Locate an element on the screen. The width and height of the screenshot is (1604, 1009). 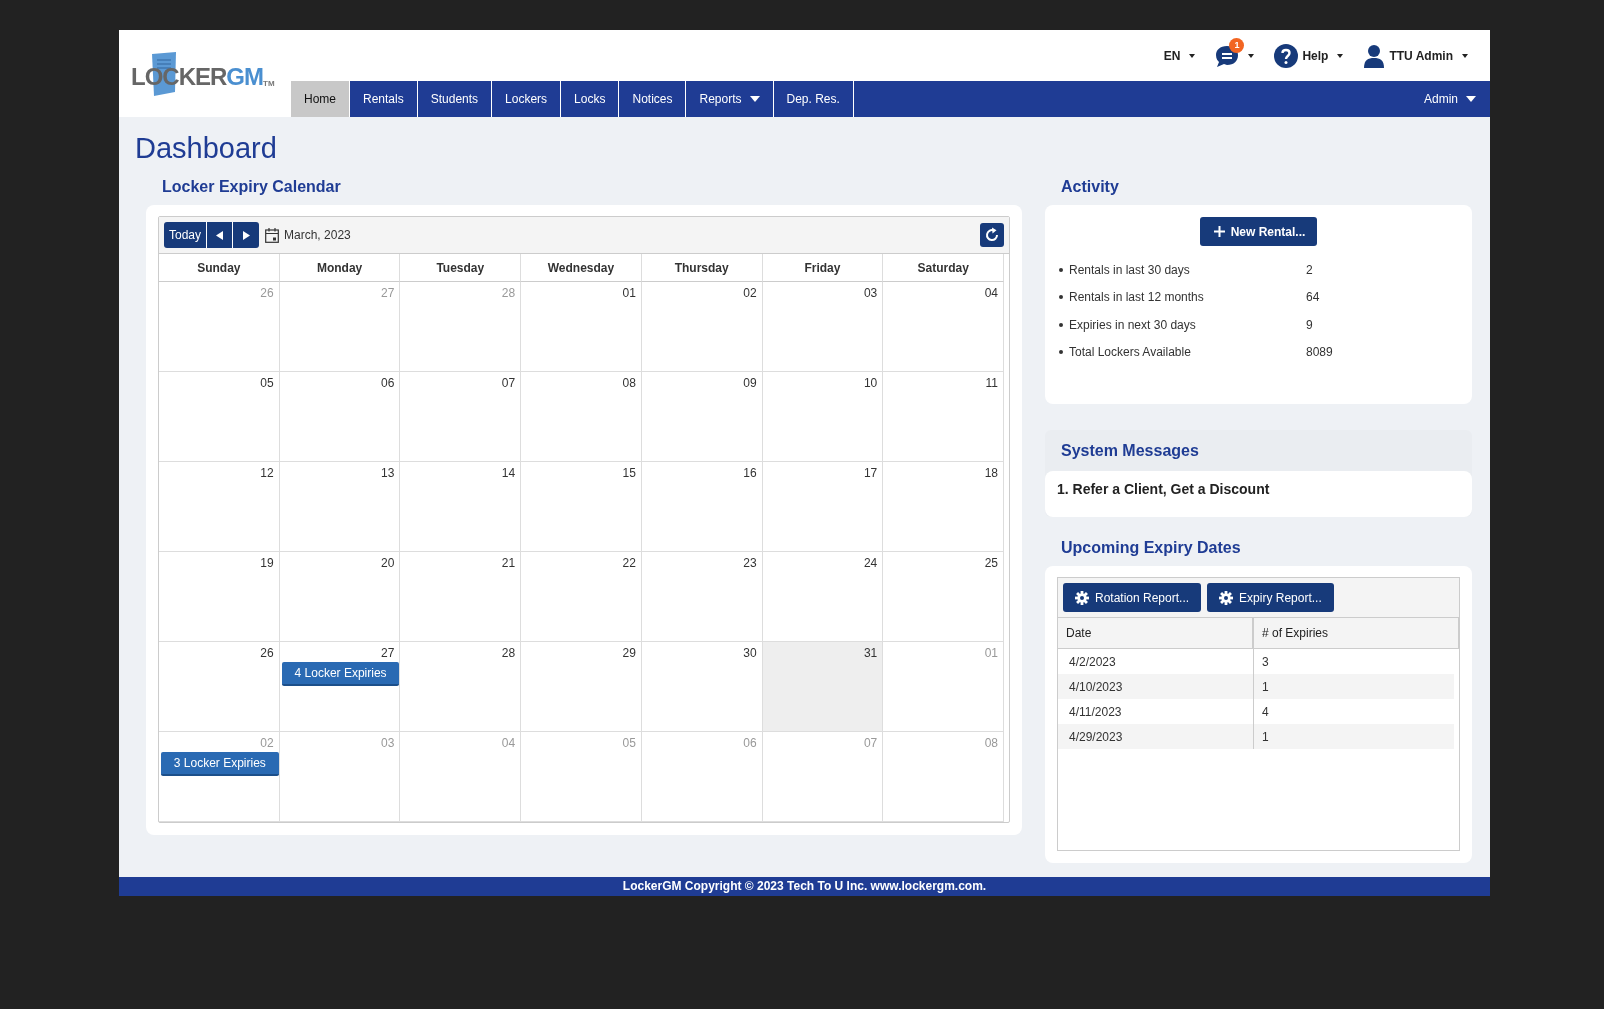
day-cell: 23 is located at coordinates (702, 597).